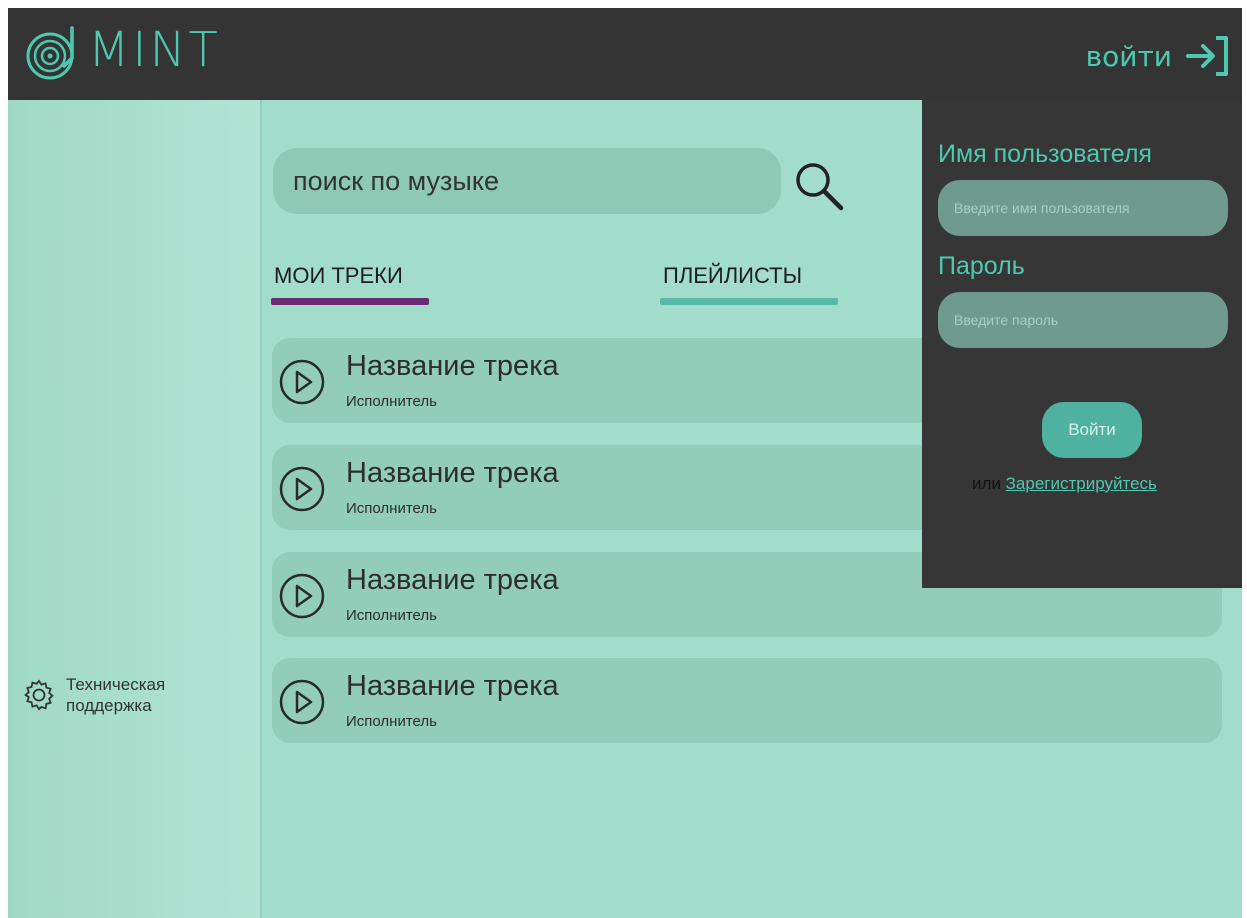 The height and width of the screenshot is (918, 1247). I want to click on password-label: Пароль, so click(981, 266).